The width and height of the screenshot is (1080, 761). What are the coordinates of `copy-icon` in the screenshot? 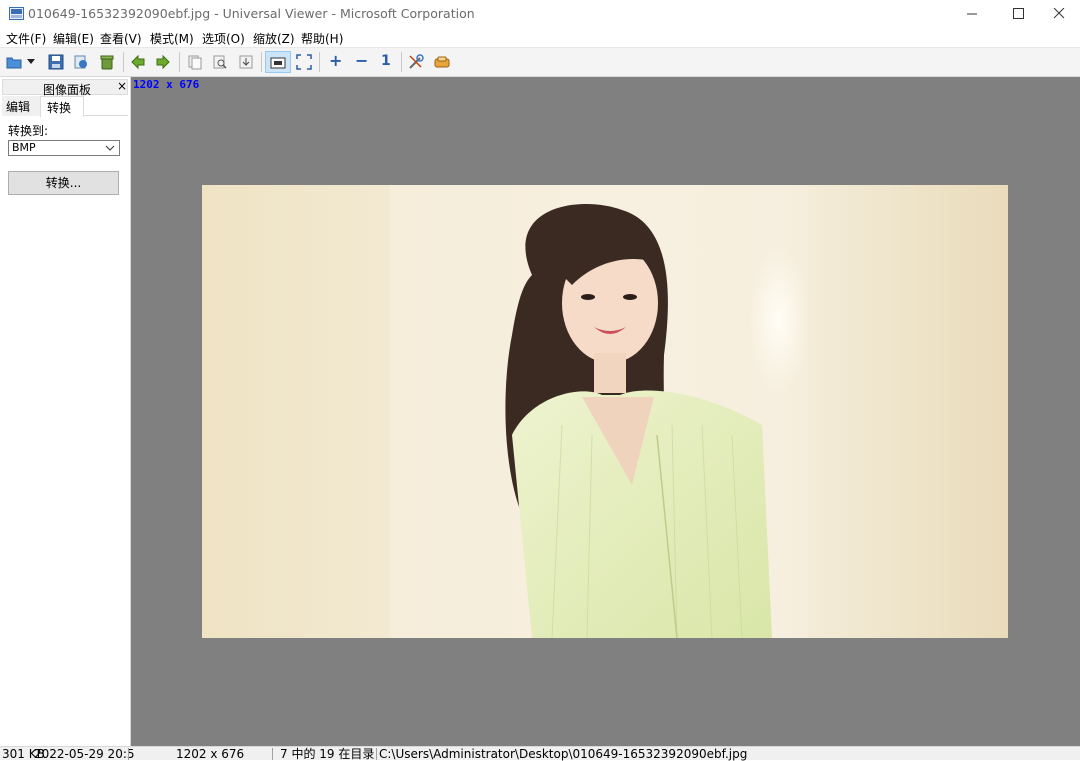 It's located at (195, 62).